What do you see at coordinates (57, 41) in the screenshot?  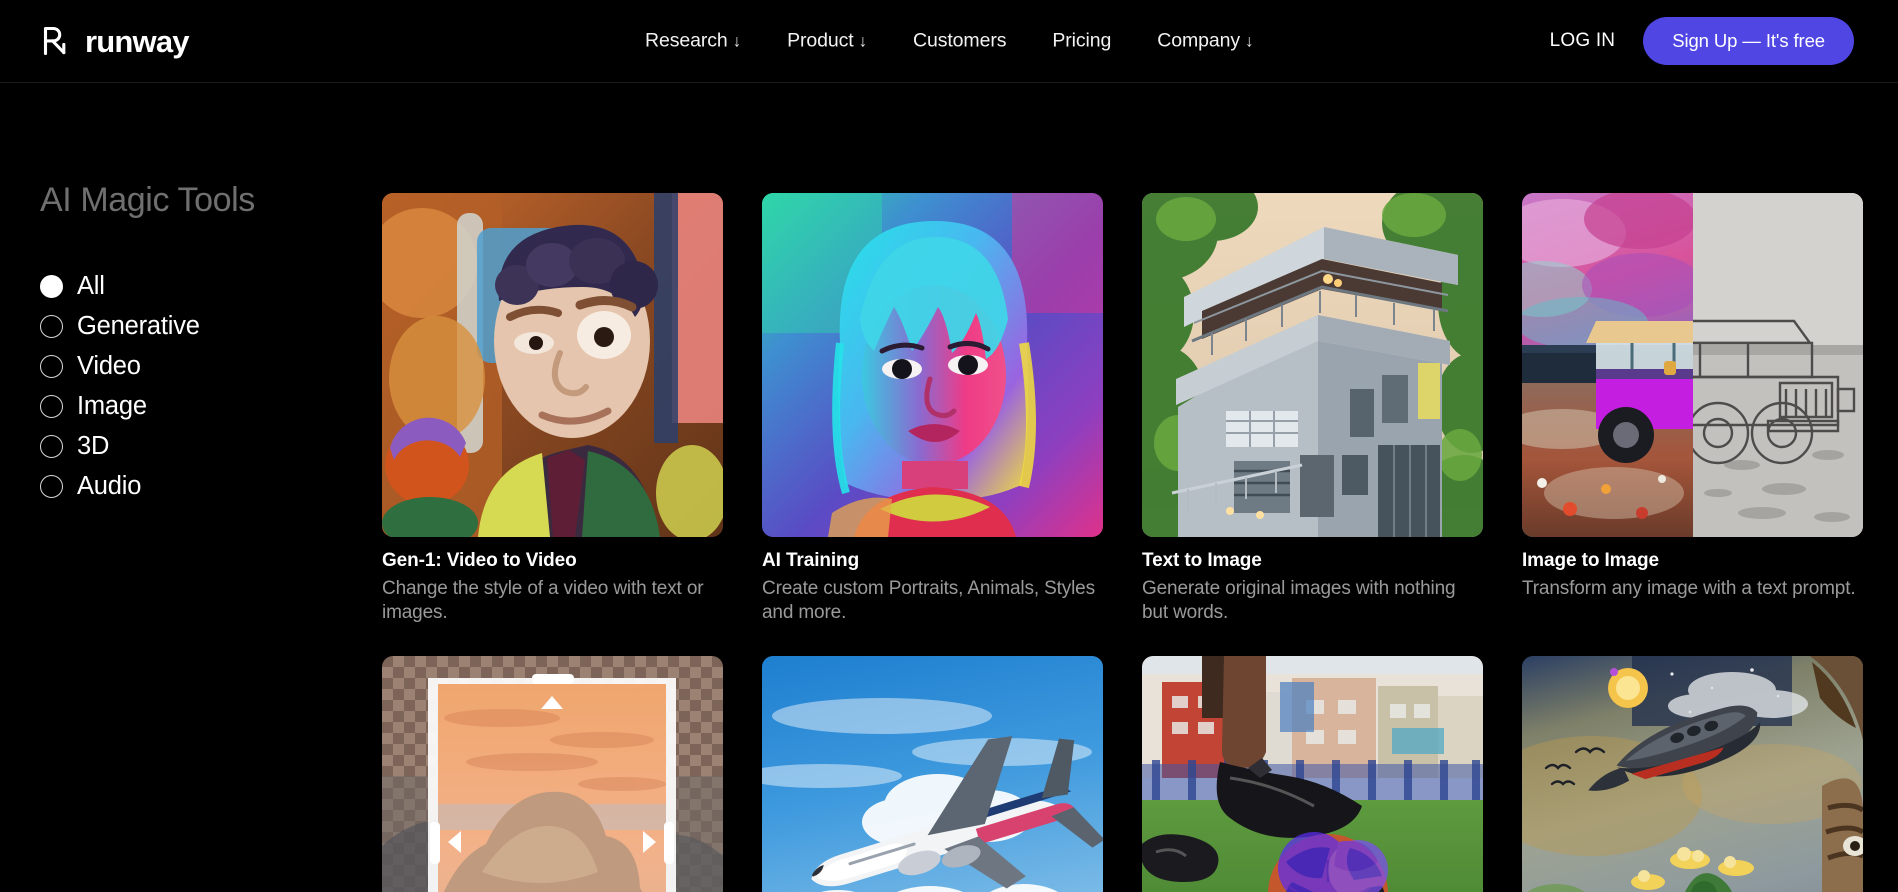 I see `runway-logo-icon` at bounding box center [57, 41].